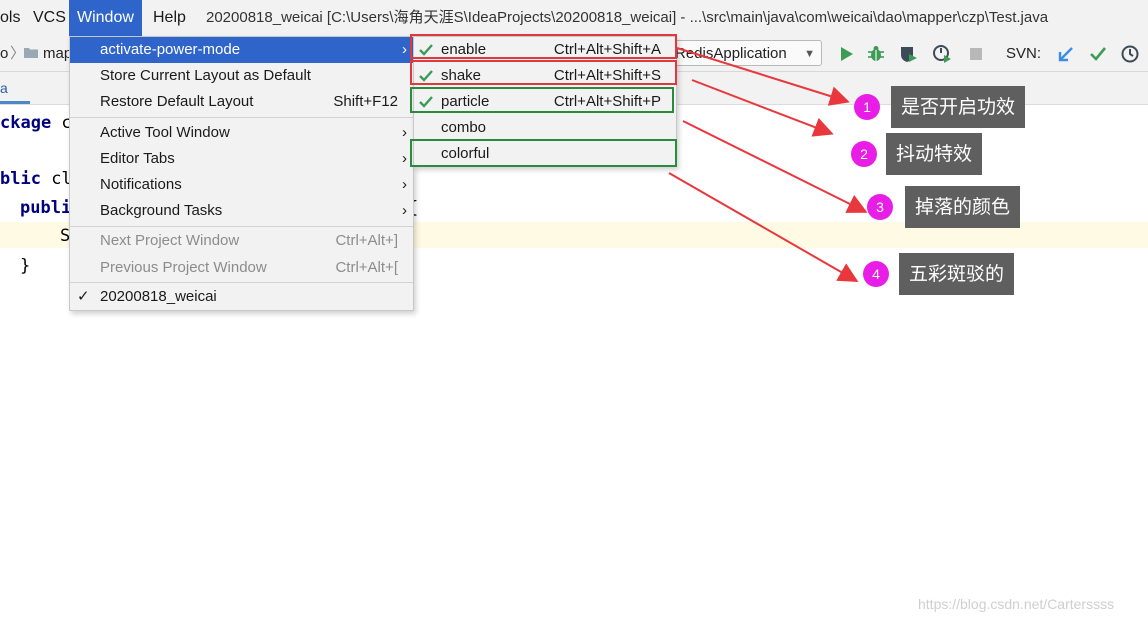 This screenshot has height=625, width=1148. Describe the element at coordinates (1016, 604) in the screenshot. I see `watermark: https://blog.csdn.net/Carterssss` at that location.